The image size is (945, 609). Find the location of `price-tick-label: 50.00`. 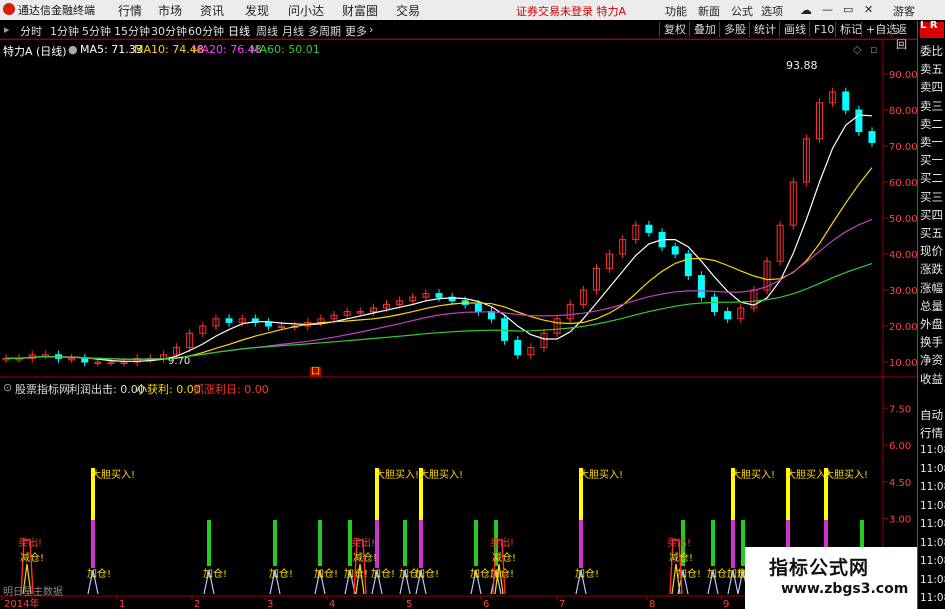

price-tick-label: 50.00 is located at coordinates (903, 219).